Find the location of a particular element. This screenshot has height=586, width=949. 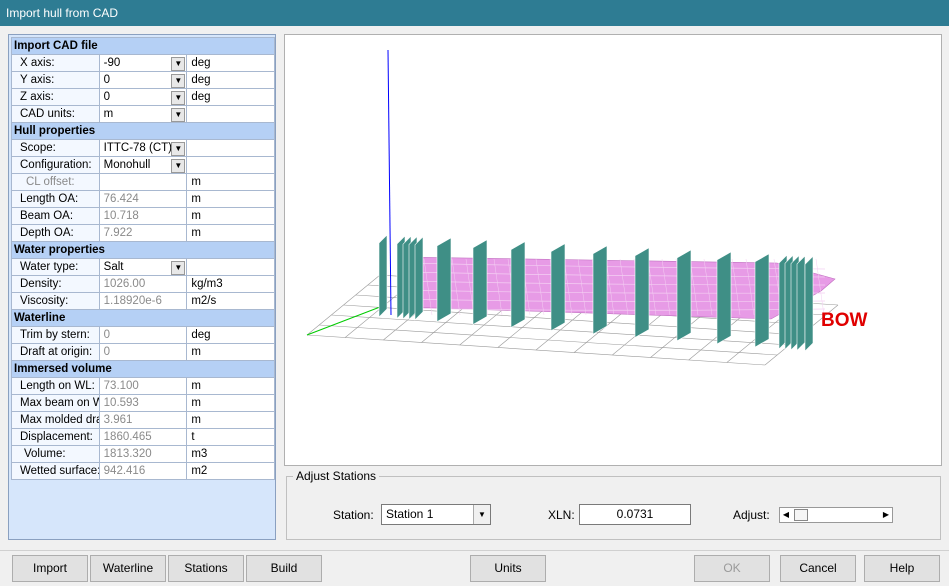

property-label: Volume: is located at coordinates (55, 454).